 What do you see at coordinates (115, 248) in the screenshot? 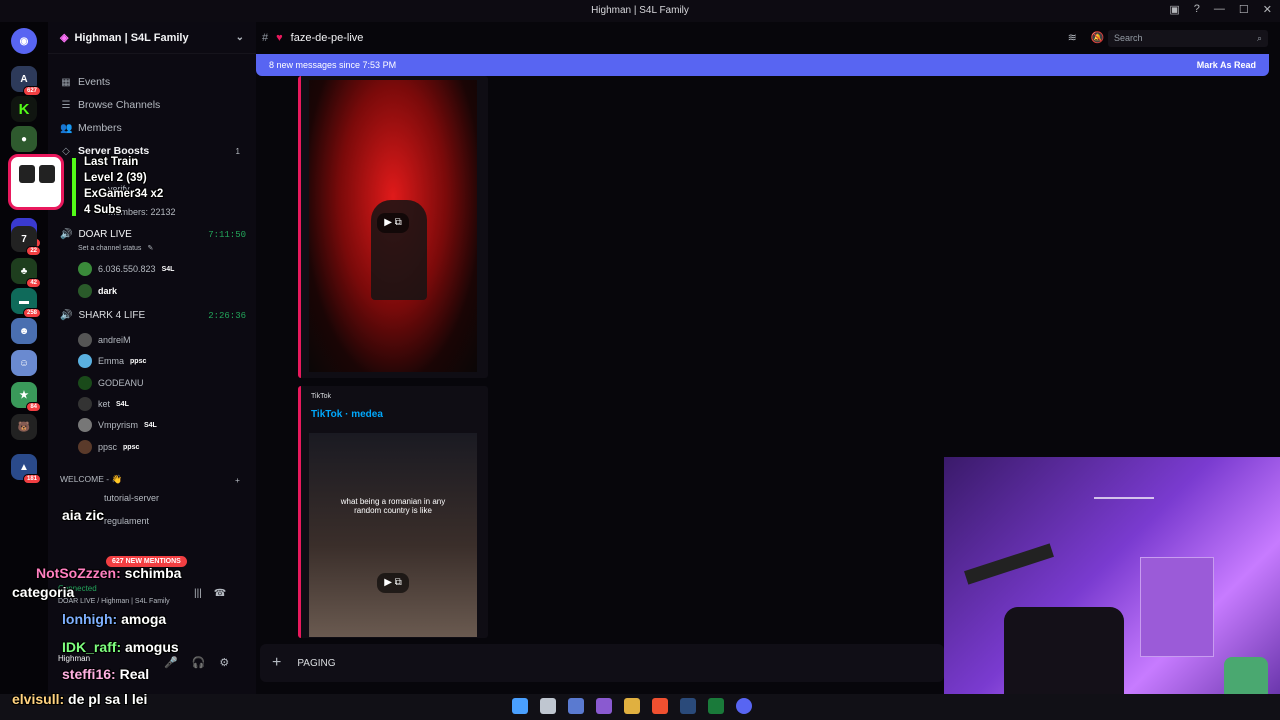
I see `channel-status: Set a channel status ✎` at bounding box center [115, 248].